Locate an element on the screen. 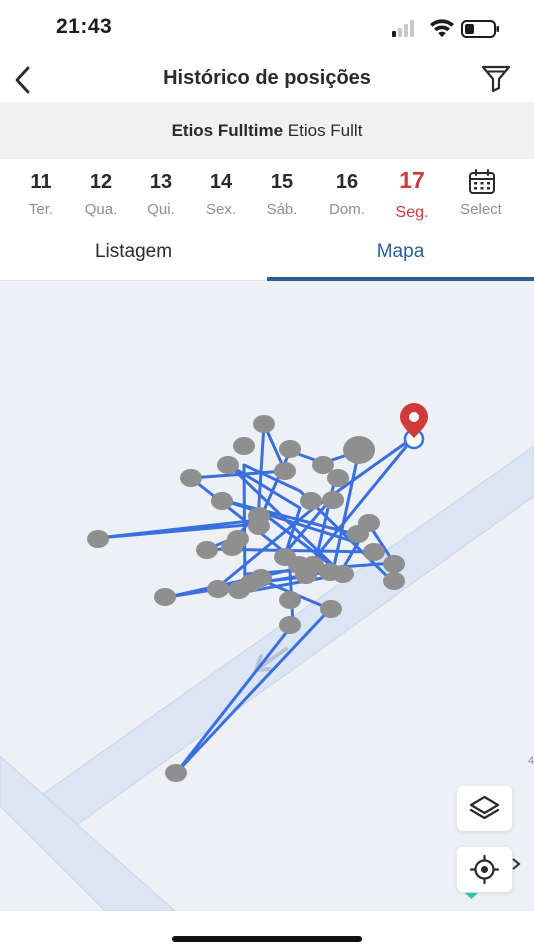  status-time: 21:43 is located at coordinates (84, 26).